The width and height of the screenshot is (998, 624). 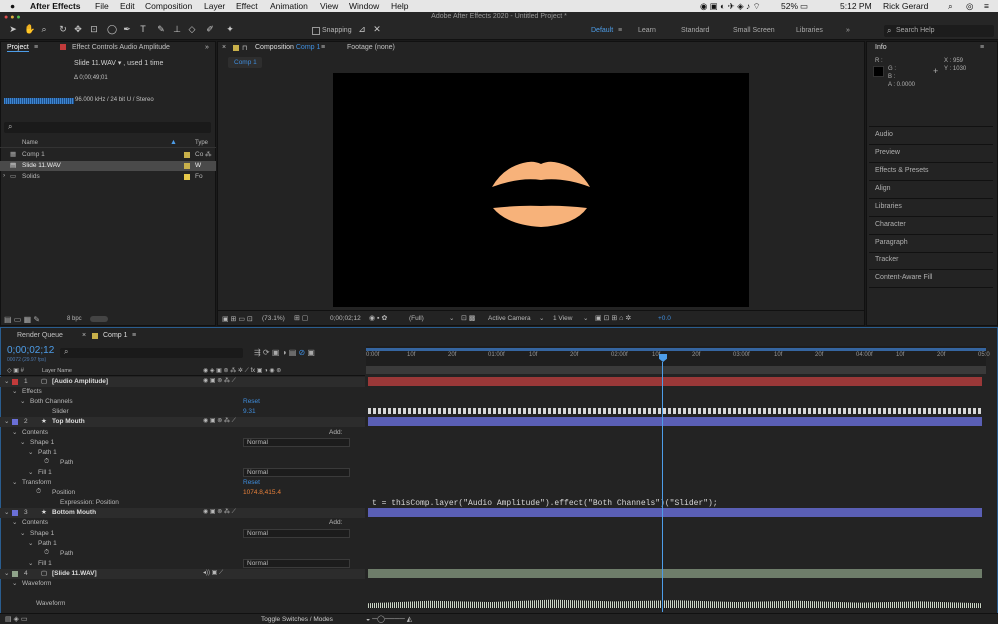 I want to click on panel-align: Align, so click(x=883, y=188).